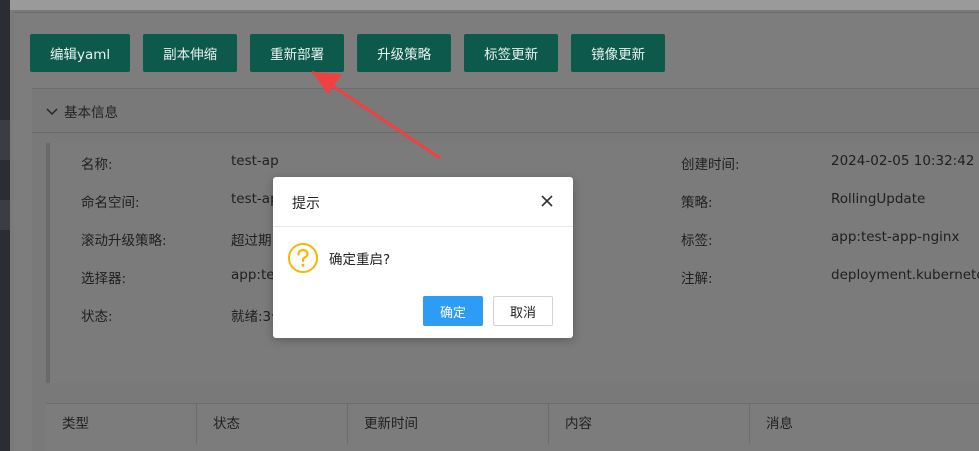  Describe the element at coordinates (190, 53) in the screenshot. I see `scale-replicas-button: 副本伸缩` at that location.